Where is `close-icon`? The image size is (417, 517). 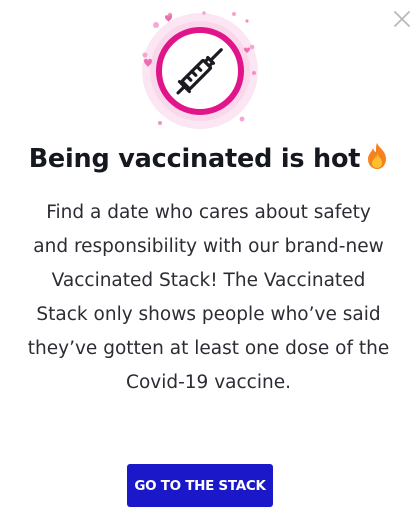
close-icon is located at coordinates (402, 19).